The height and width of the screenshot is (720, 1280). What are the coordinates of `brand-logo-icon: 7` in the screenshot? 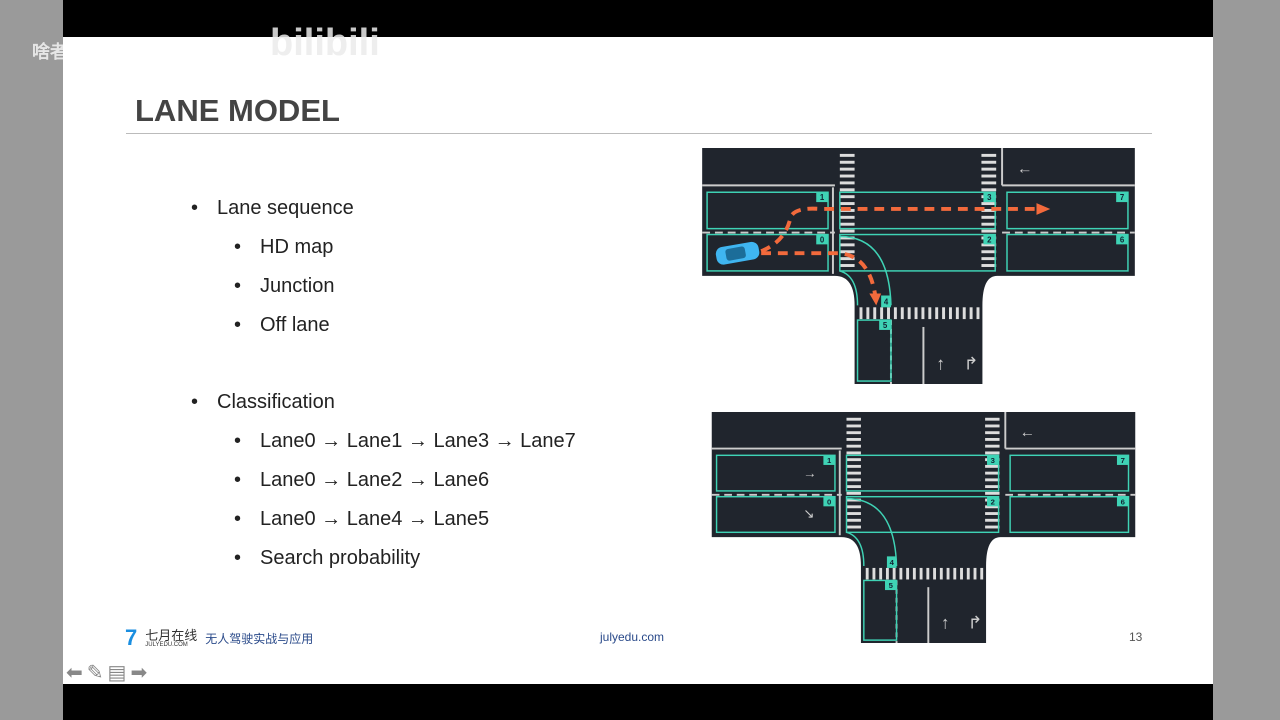 It's located at (131, 637).